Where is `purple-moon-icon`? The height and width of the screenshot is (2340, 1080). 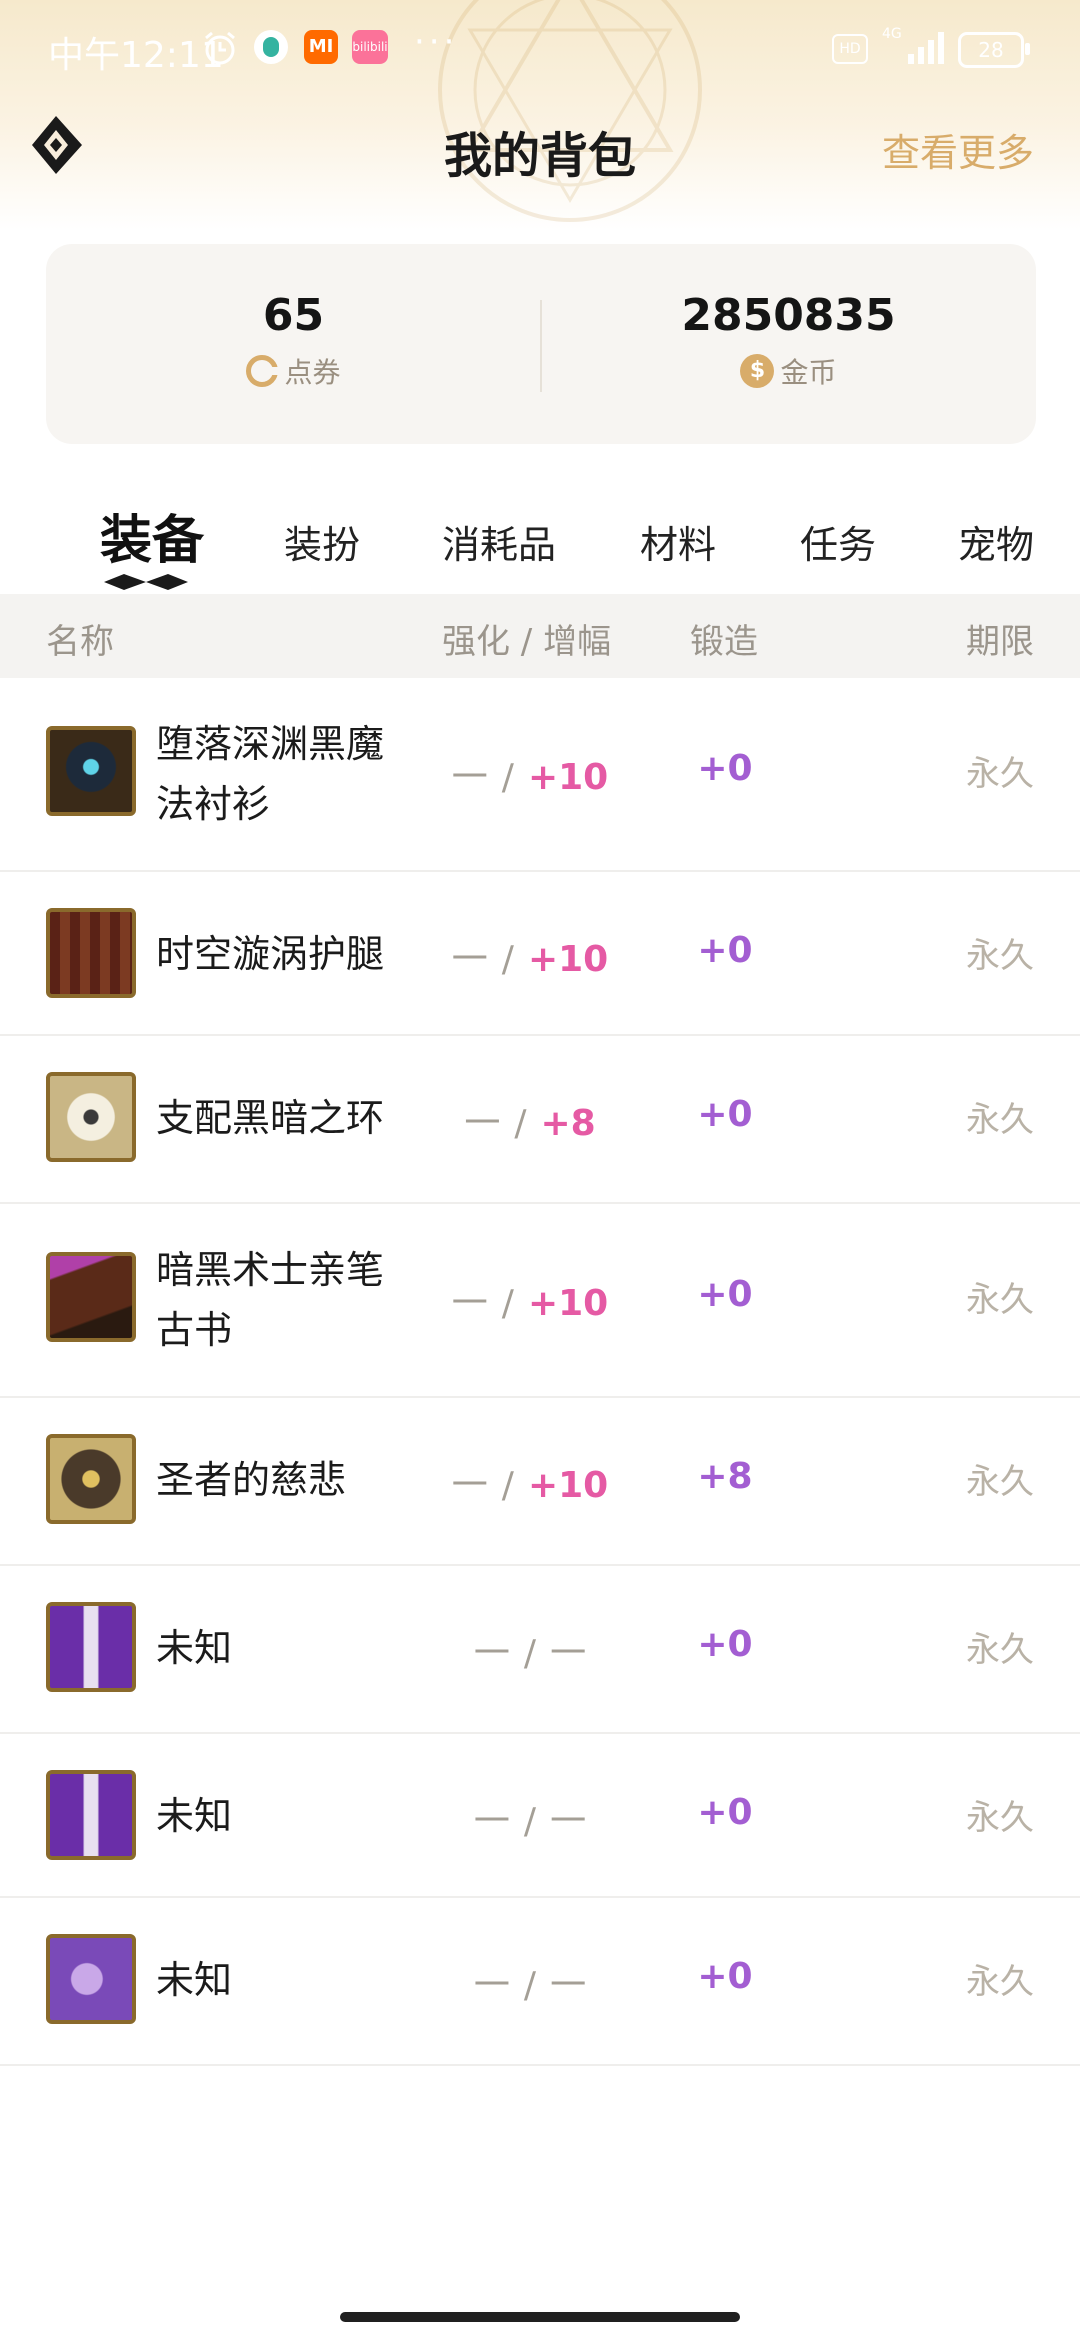
purple-moon-icon is located at coordinates (91, 1979).